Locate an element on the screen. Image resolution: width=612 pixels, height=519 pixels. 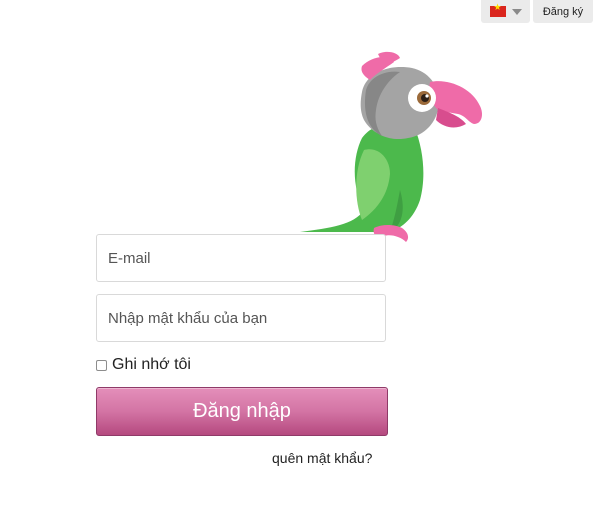
signup-button: Đăng ký is located at coordinates (563, 11).